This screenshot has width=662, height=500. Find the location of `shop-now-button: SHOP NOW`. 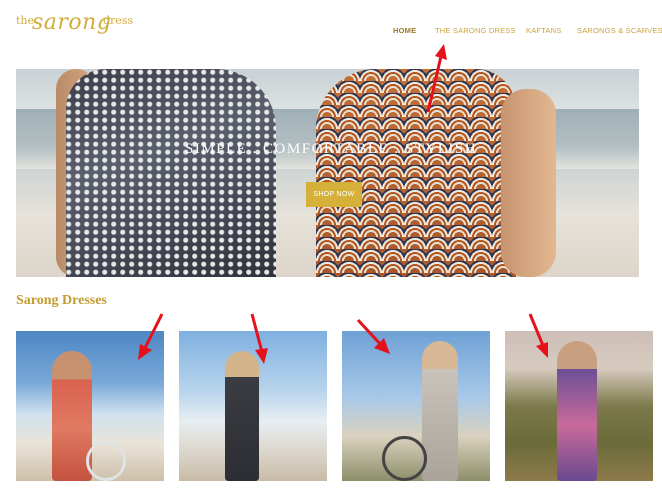

shop-now-button: SHOP NOW is located at coordinates (334, 194).